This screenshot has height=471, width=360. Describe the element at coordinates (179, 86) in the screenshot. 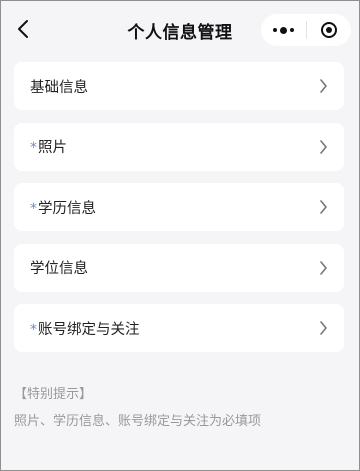

I see `menu-item-basic-info: 基础信息` at that location.